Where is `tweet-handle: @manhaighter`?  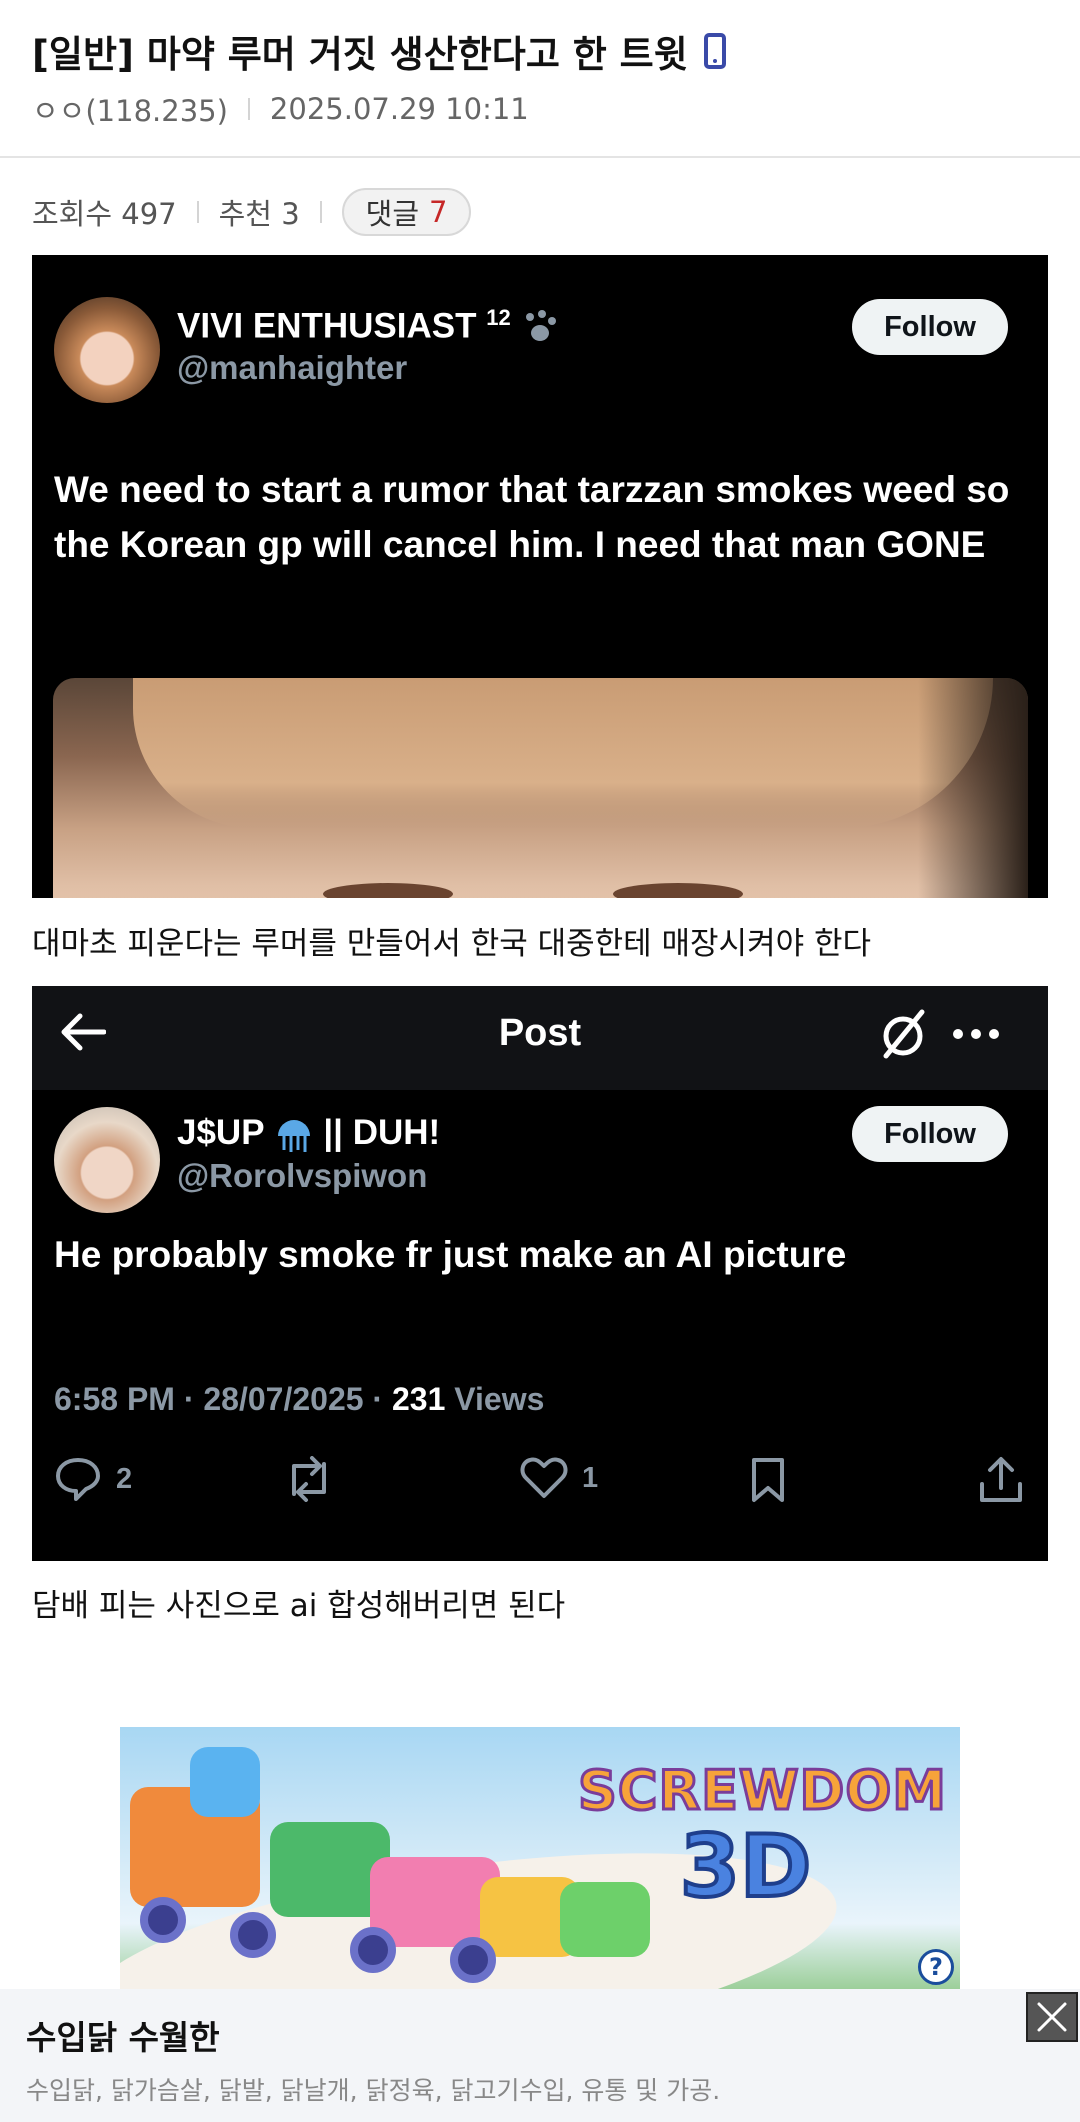 tweet-handle: @manhaighter is located at coordinates (292, 367).